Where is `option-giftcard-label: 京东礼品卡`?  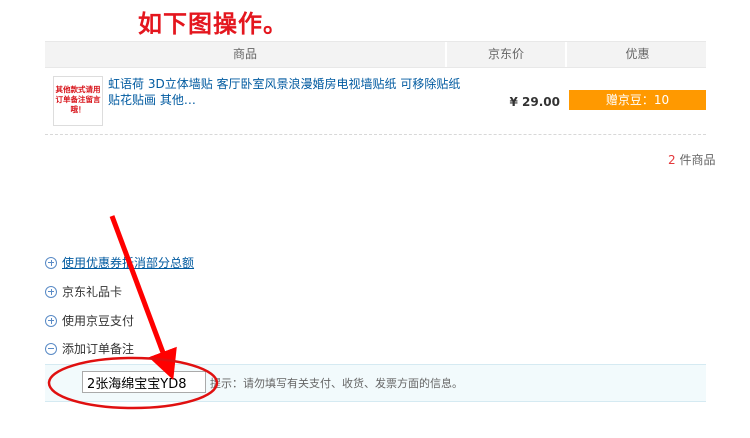
option-giftcard-label: 京东礼品卡 is located at coordinates (92, 292).